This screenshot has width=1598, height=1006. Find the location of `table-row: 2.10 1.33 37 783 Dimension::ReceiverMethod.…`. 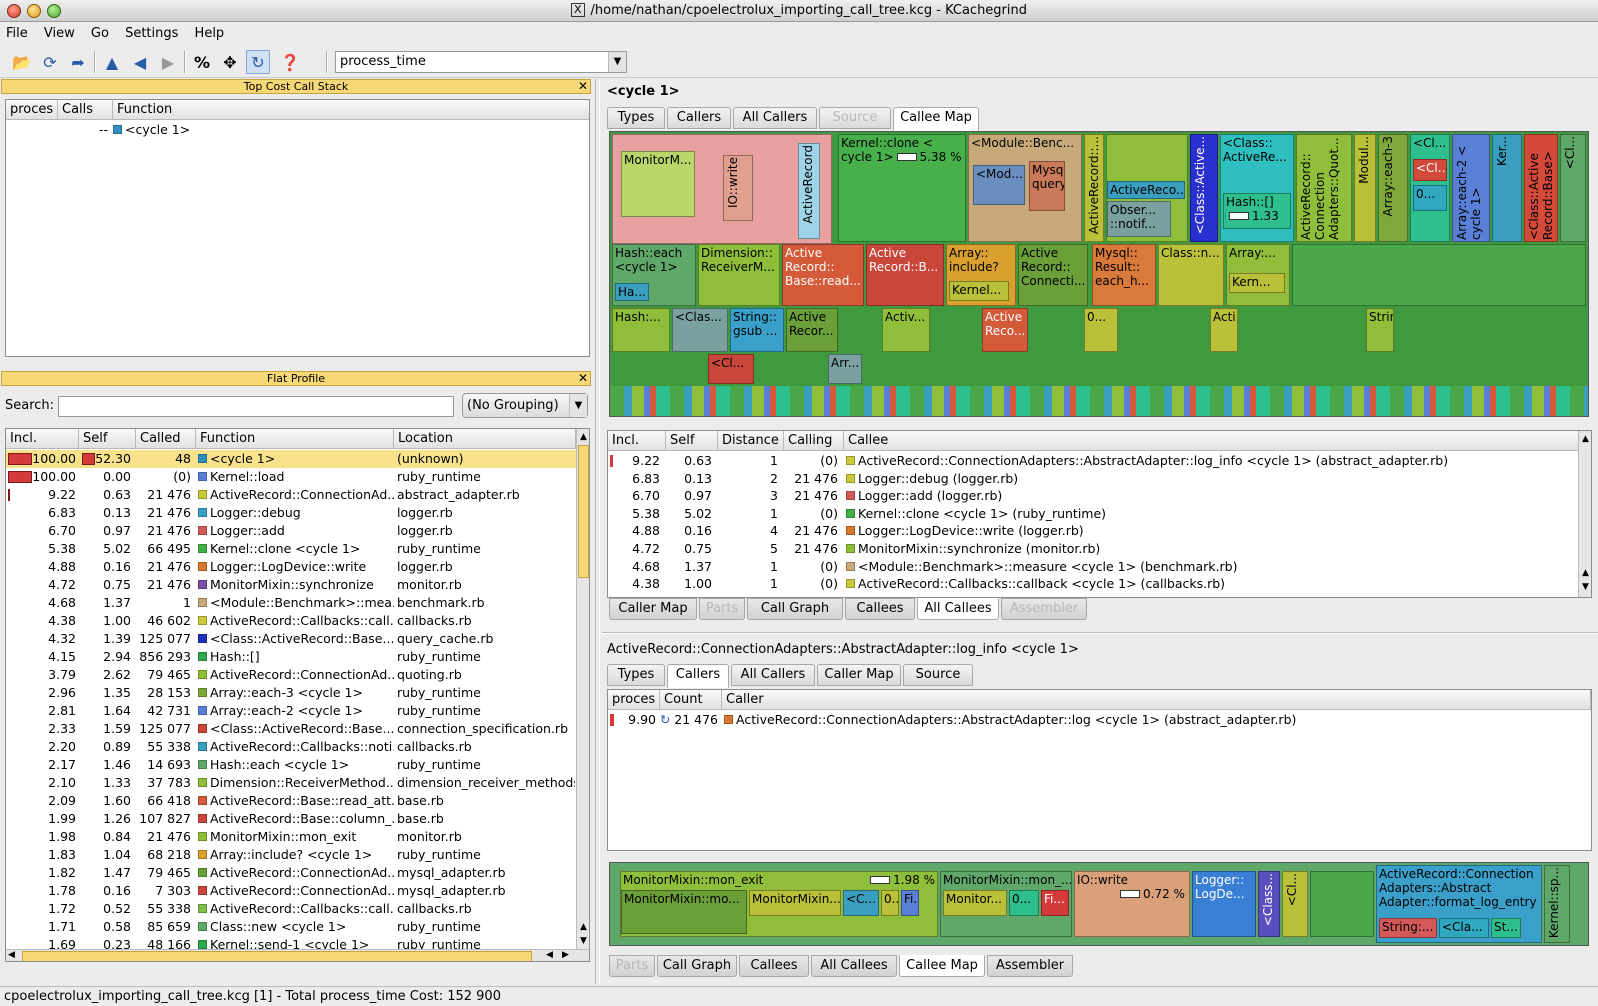

table-row: 2.10 1.33 37 783 Dimension::ReceiverMethod.… is located at coordinates (291, 783).